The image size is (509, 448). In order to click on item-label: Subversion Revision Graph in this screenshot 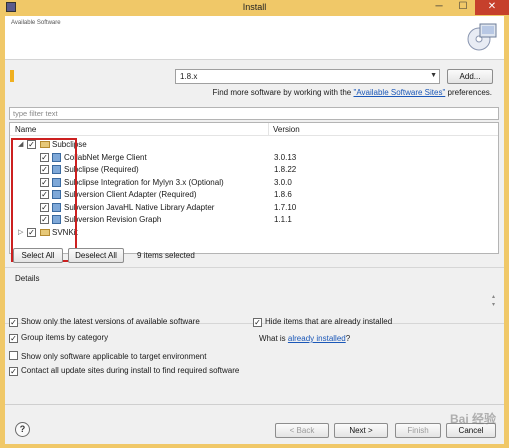, I will do `click(113, 219)`.